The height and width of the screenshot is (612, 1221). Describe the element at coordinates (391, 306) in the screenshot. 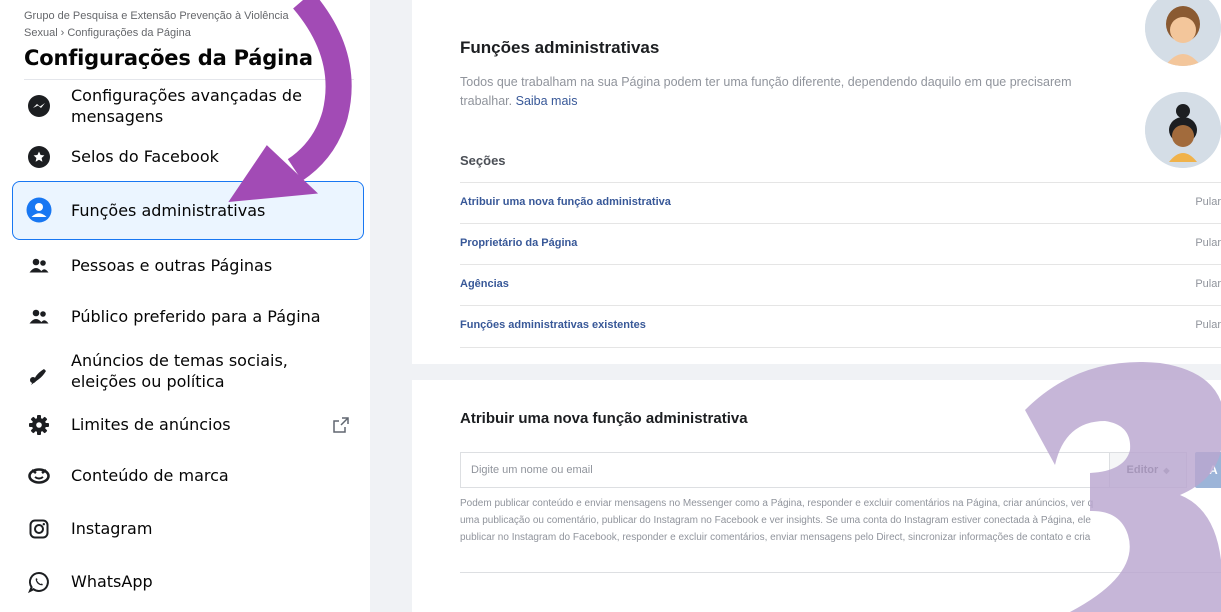

I see `sidebar-divider` at that location.